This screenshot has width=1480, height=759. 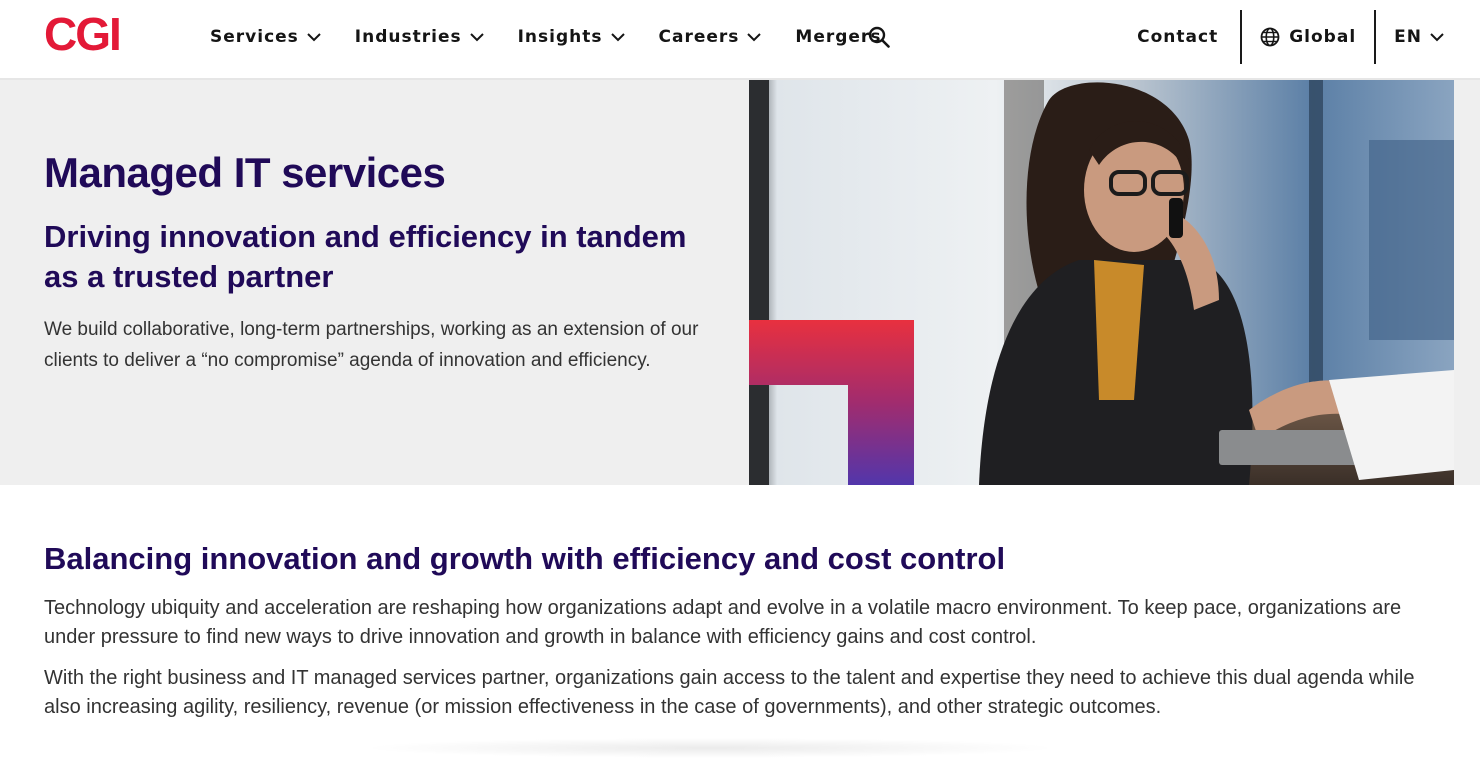 I want to click on nav-insights-label: Insights, so click(x=560, y=37).